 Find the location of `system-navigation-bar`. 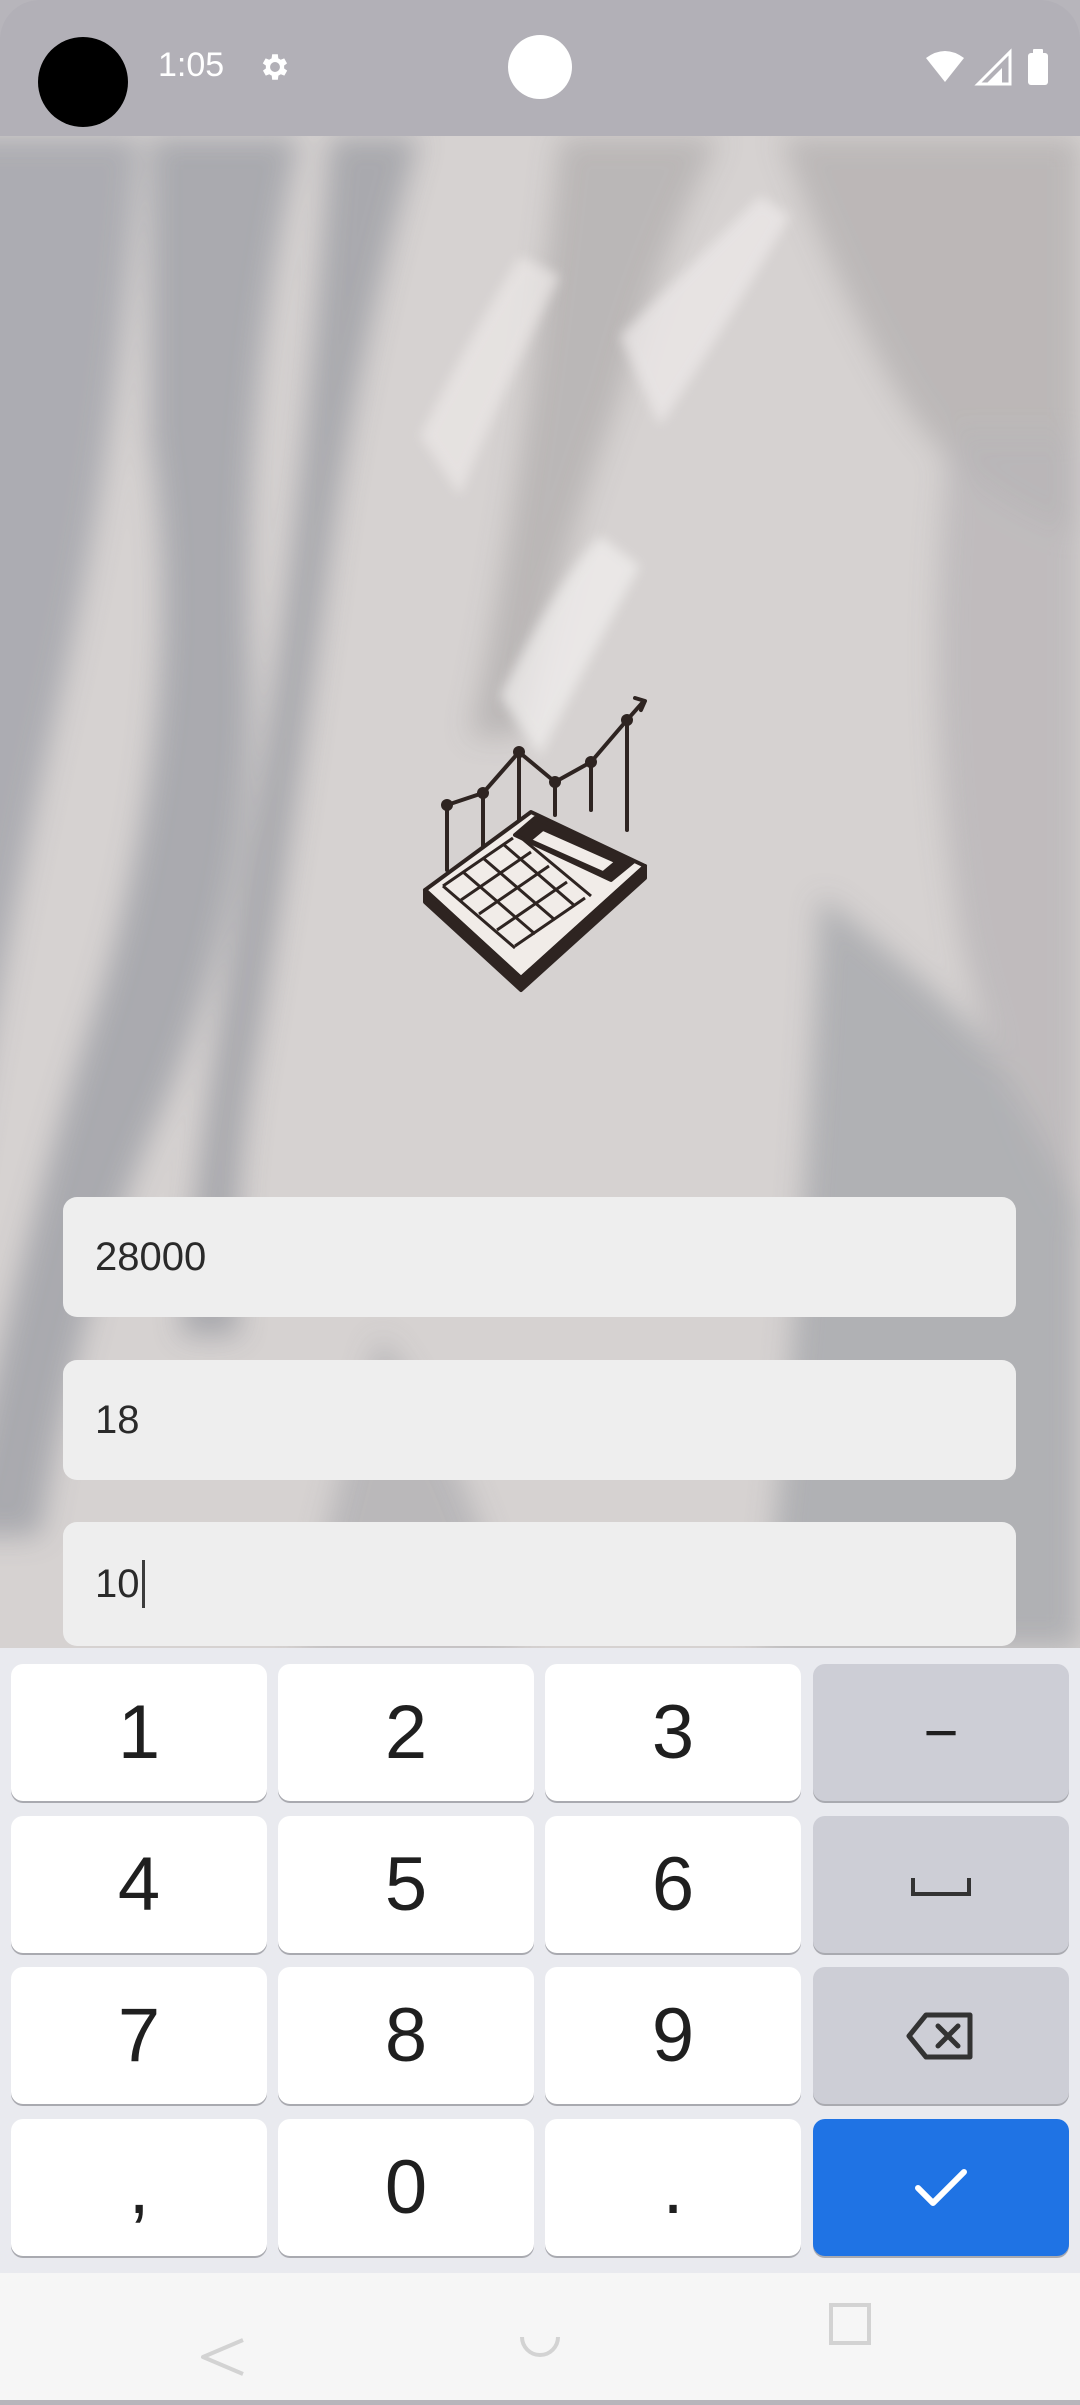

system-navigation-bar is located at coordinates (540, 2336).